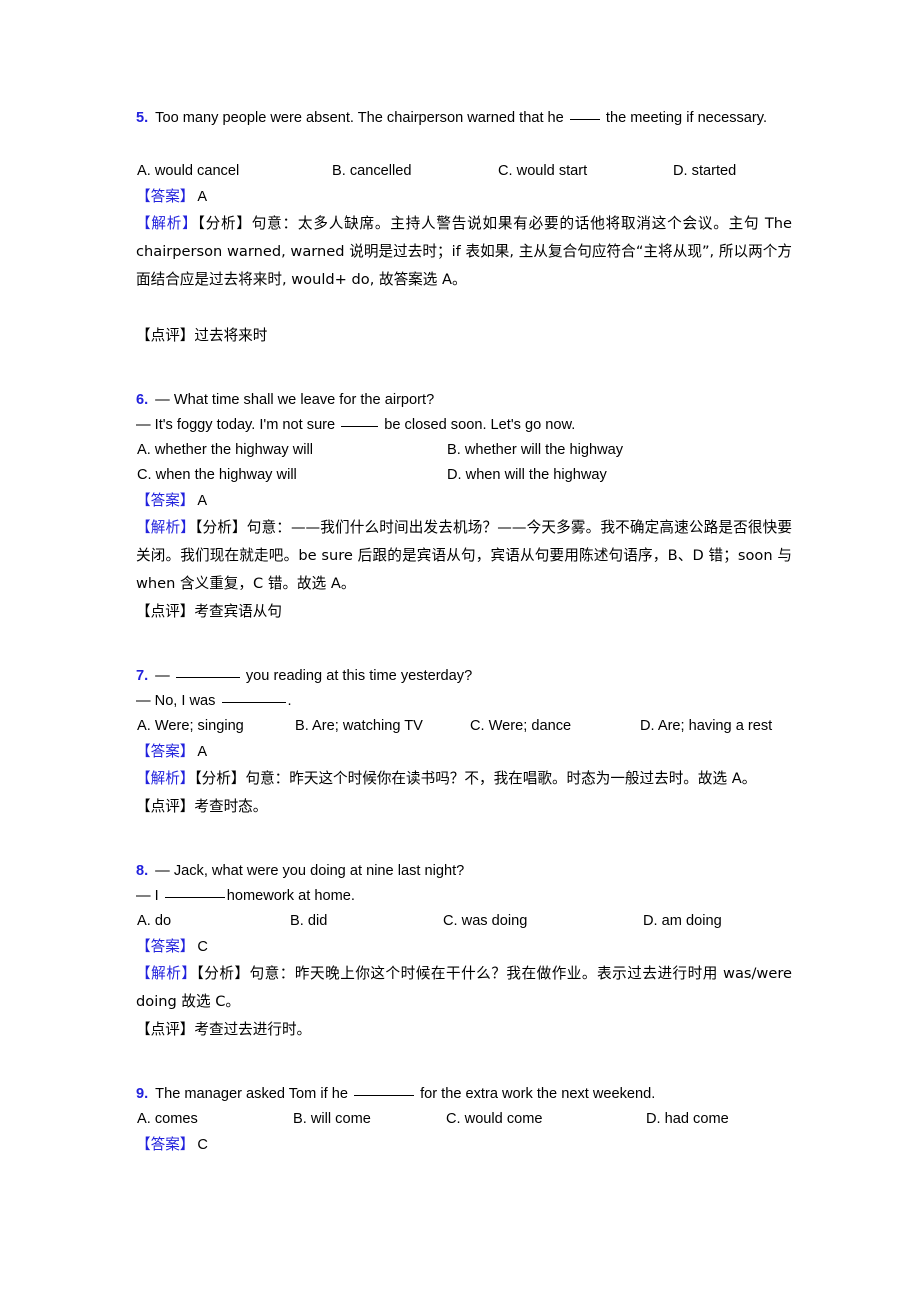 Image resolution: width=920 pixels, height=1302 pixels. I want to click on dialog-line-2-before-7: — No, I was, so click(178, 701).